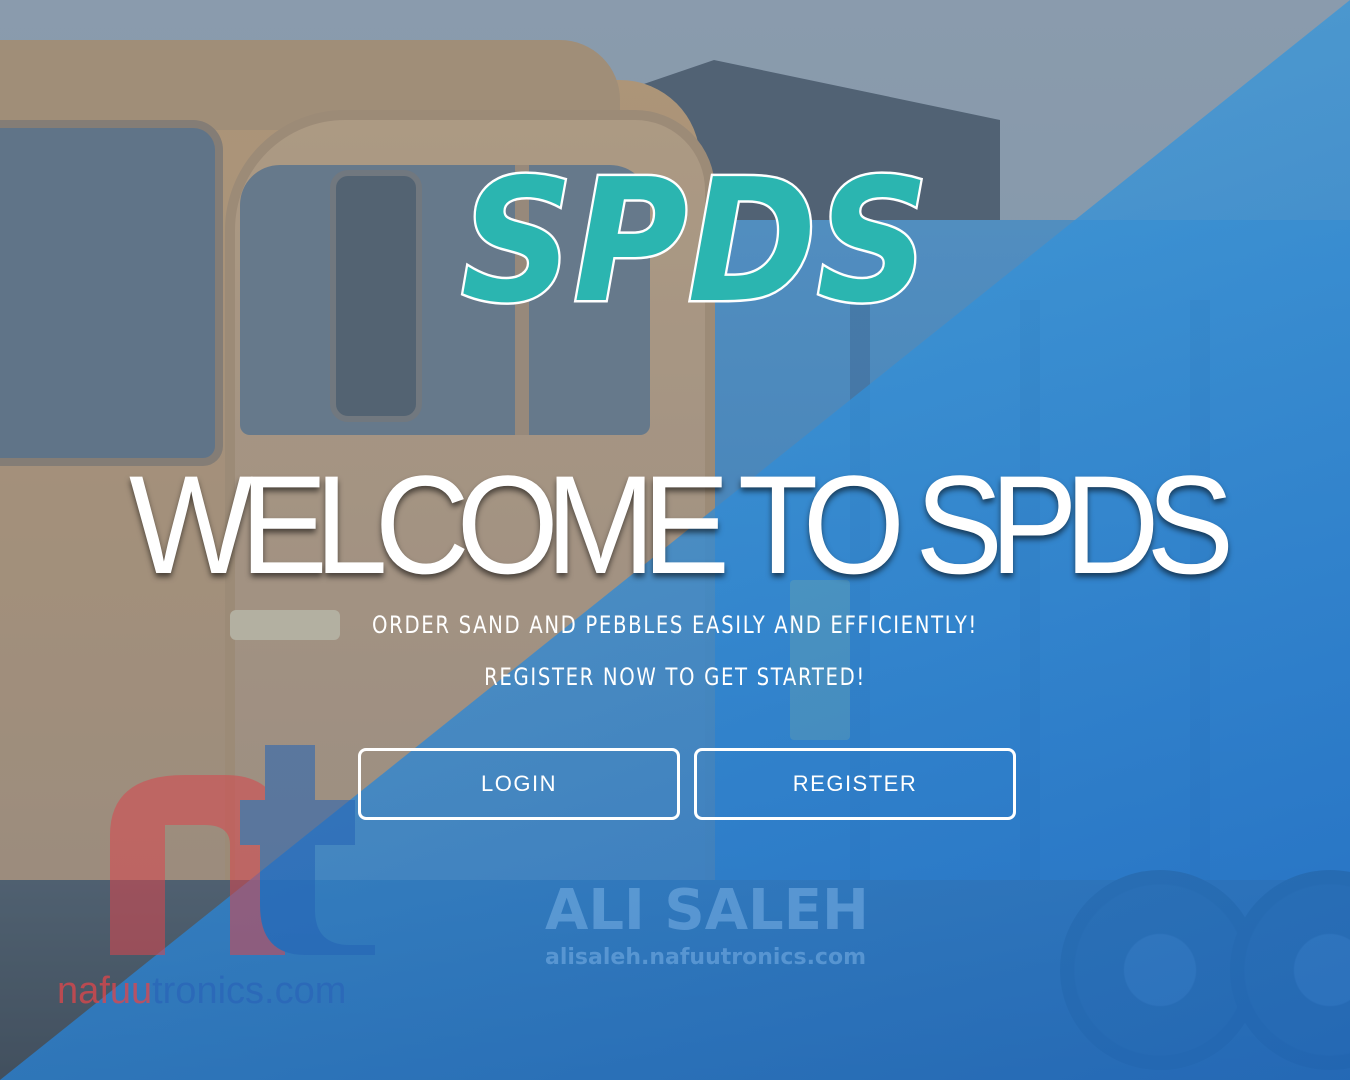 The image size is (1350, 1080). I want to click on author-watermark-name: ALI SALEH, so click(707, 910).